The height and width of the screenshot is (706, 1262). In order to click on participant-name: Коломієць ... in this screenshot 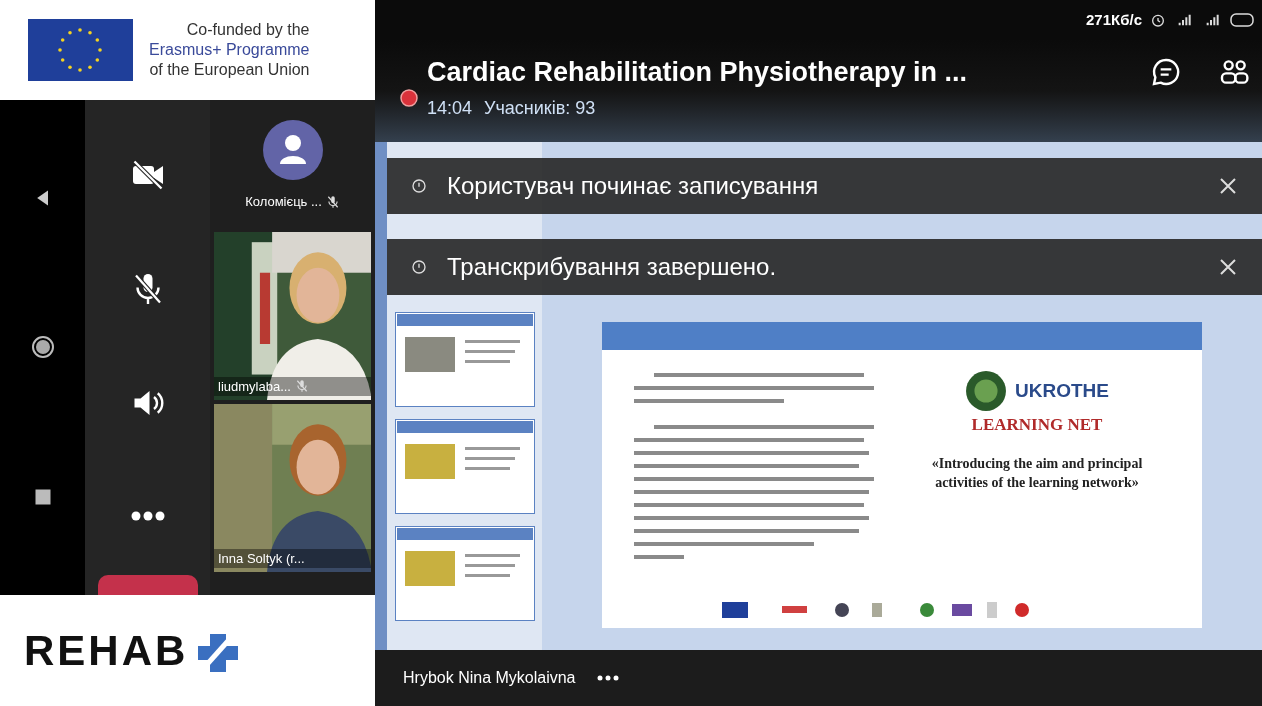, I will do `click(283, 202)`.